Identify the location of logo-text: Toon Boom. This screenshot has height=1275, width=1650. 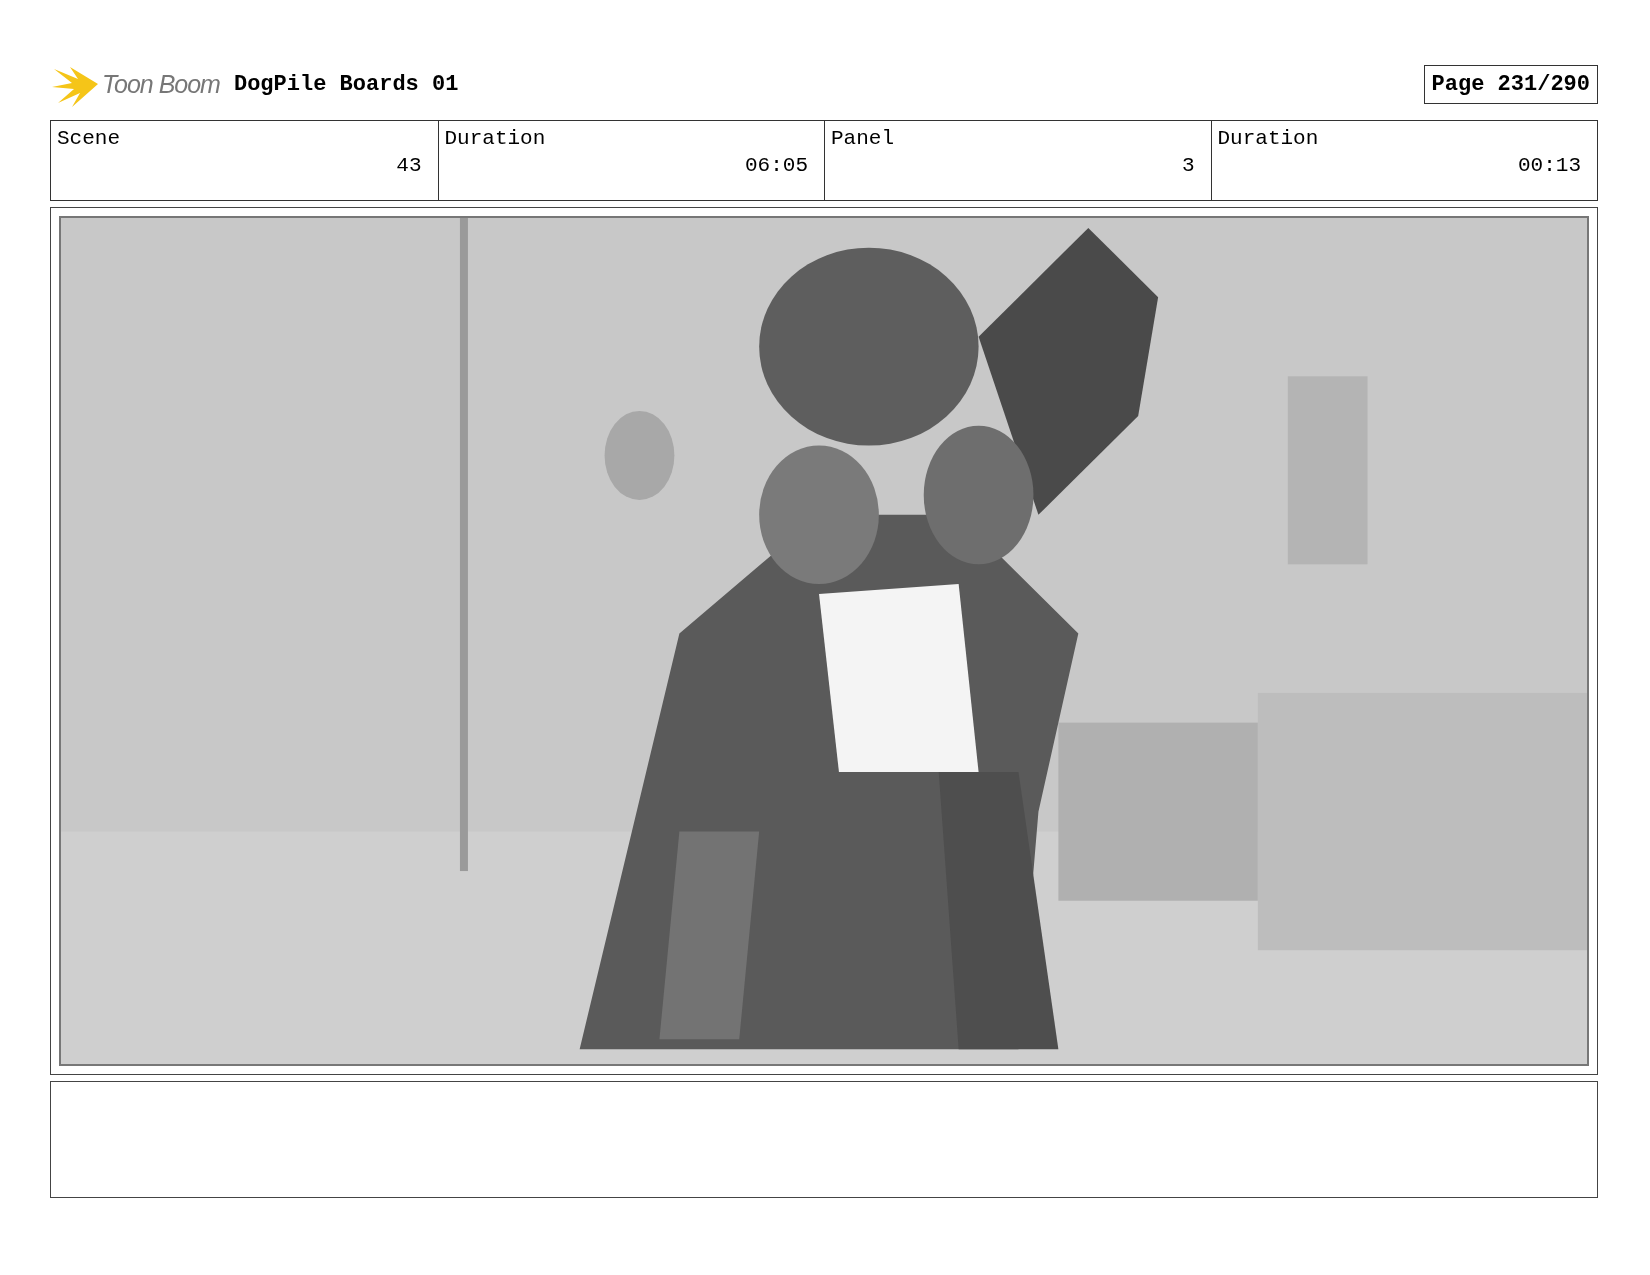
(161, 84).